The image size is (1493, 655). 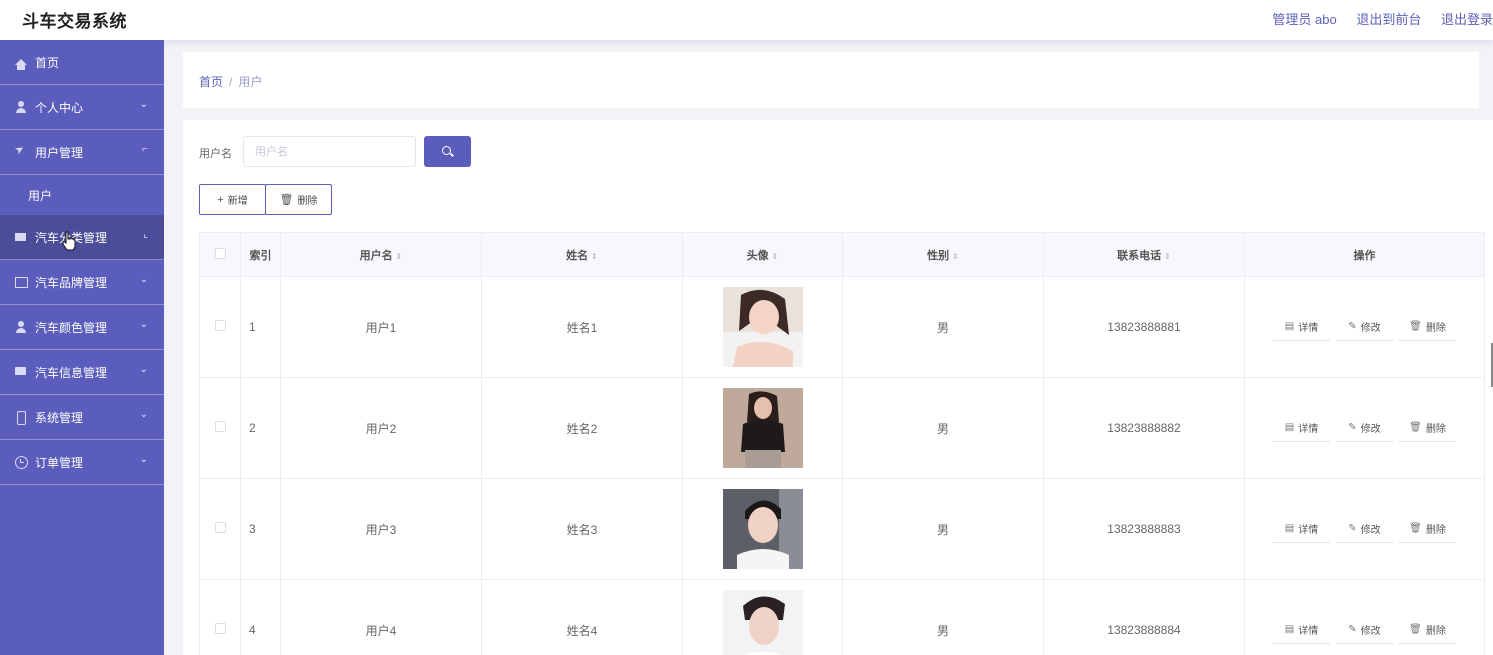 What do you see at coordinates (250, 82) in the screenshot?
I see `breadcrumb-current: 用户` at bounding box center [250, 82].